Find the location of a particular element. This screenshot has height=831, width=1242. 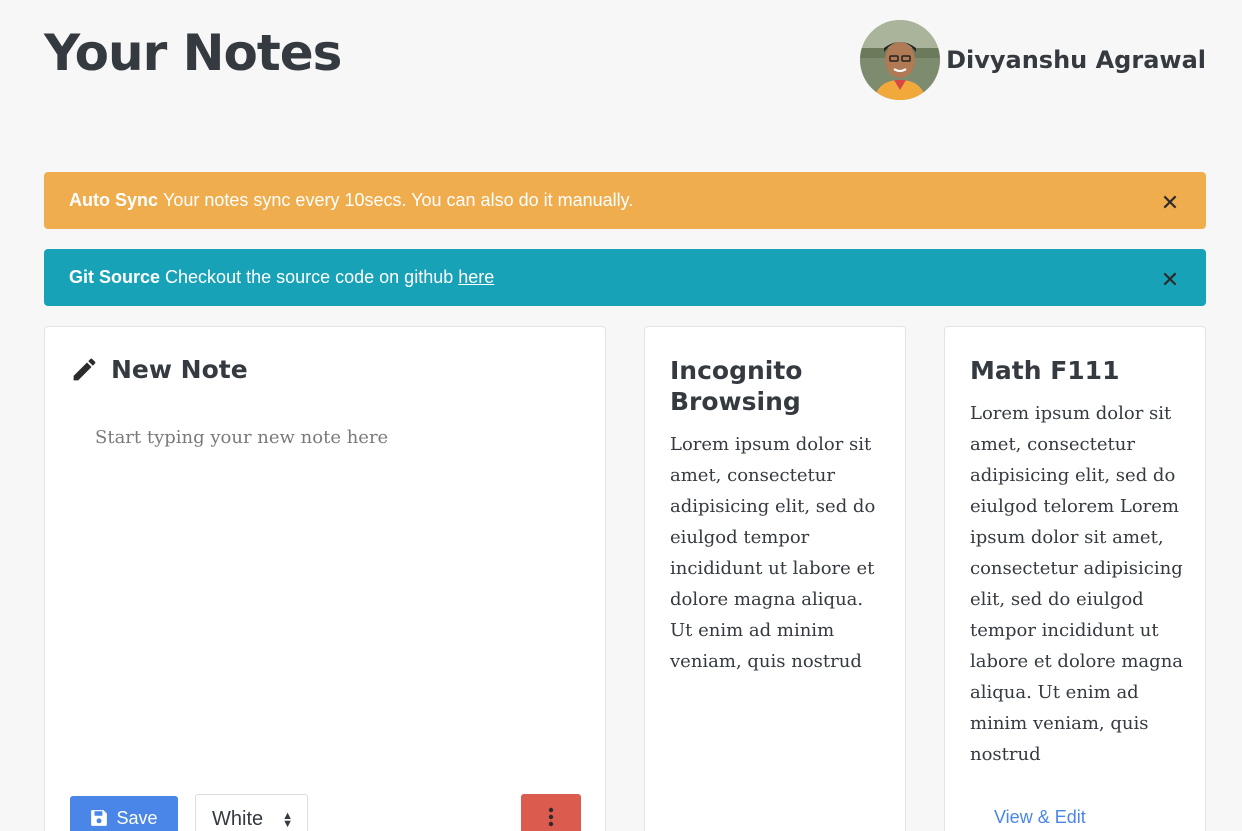

more-options-button is located at coordinates (551, 812).